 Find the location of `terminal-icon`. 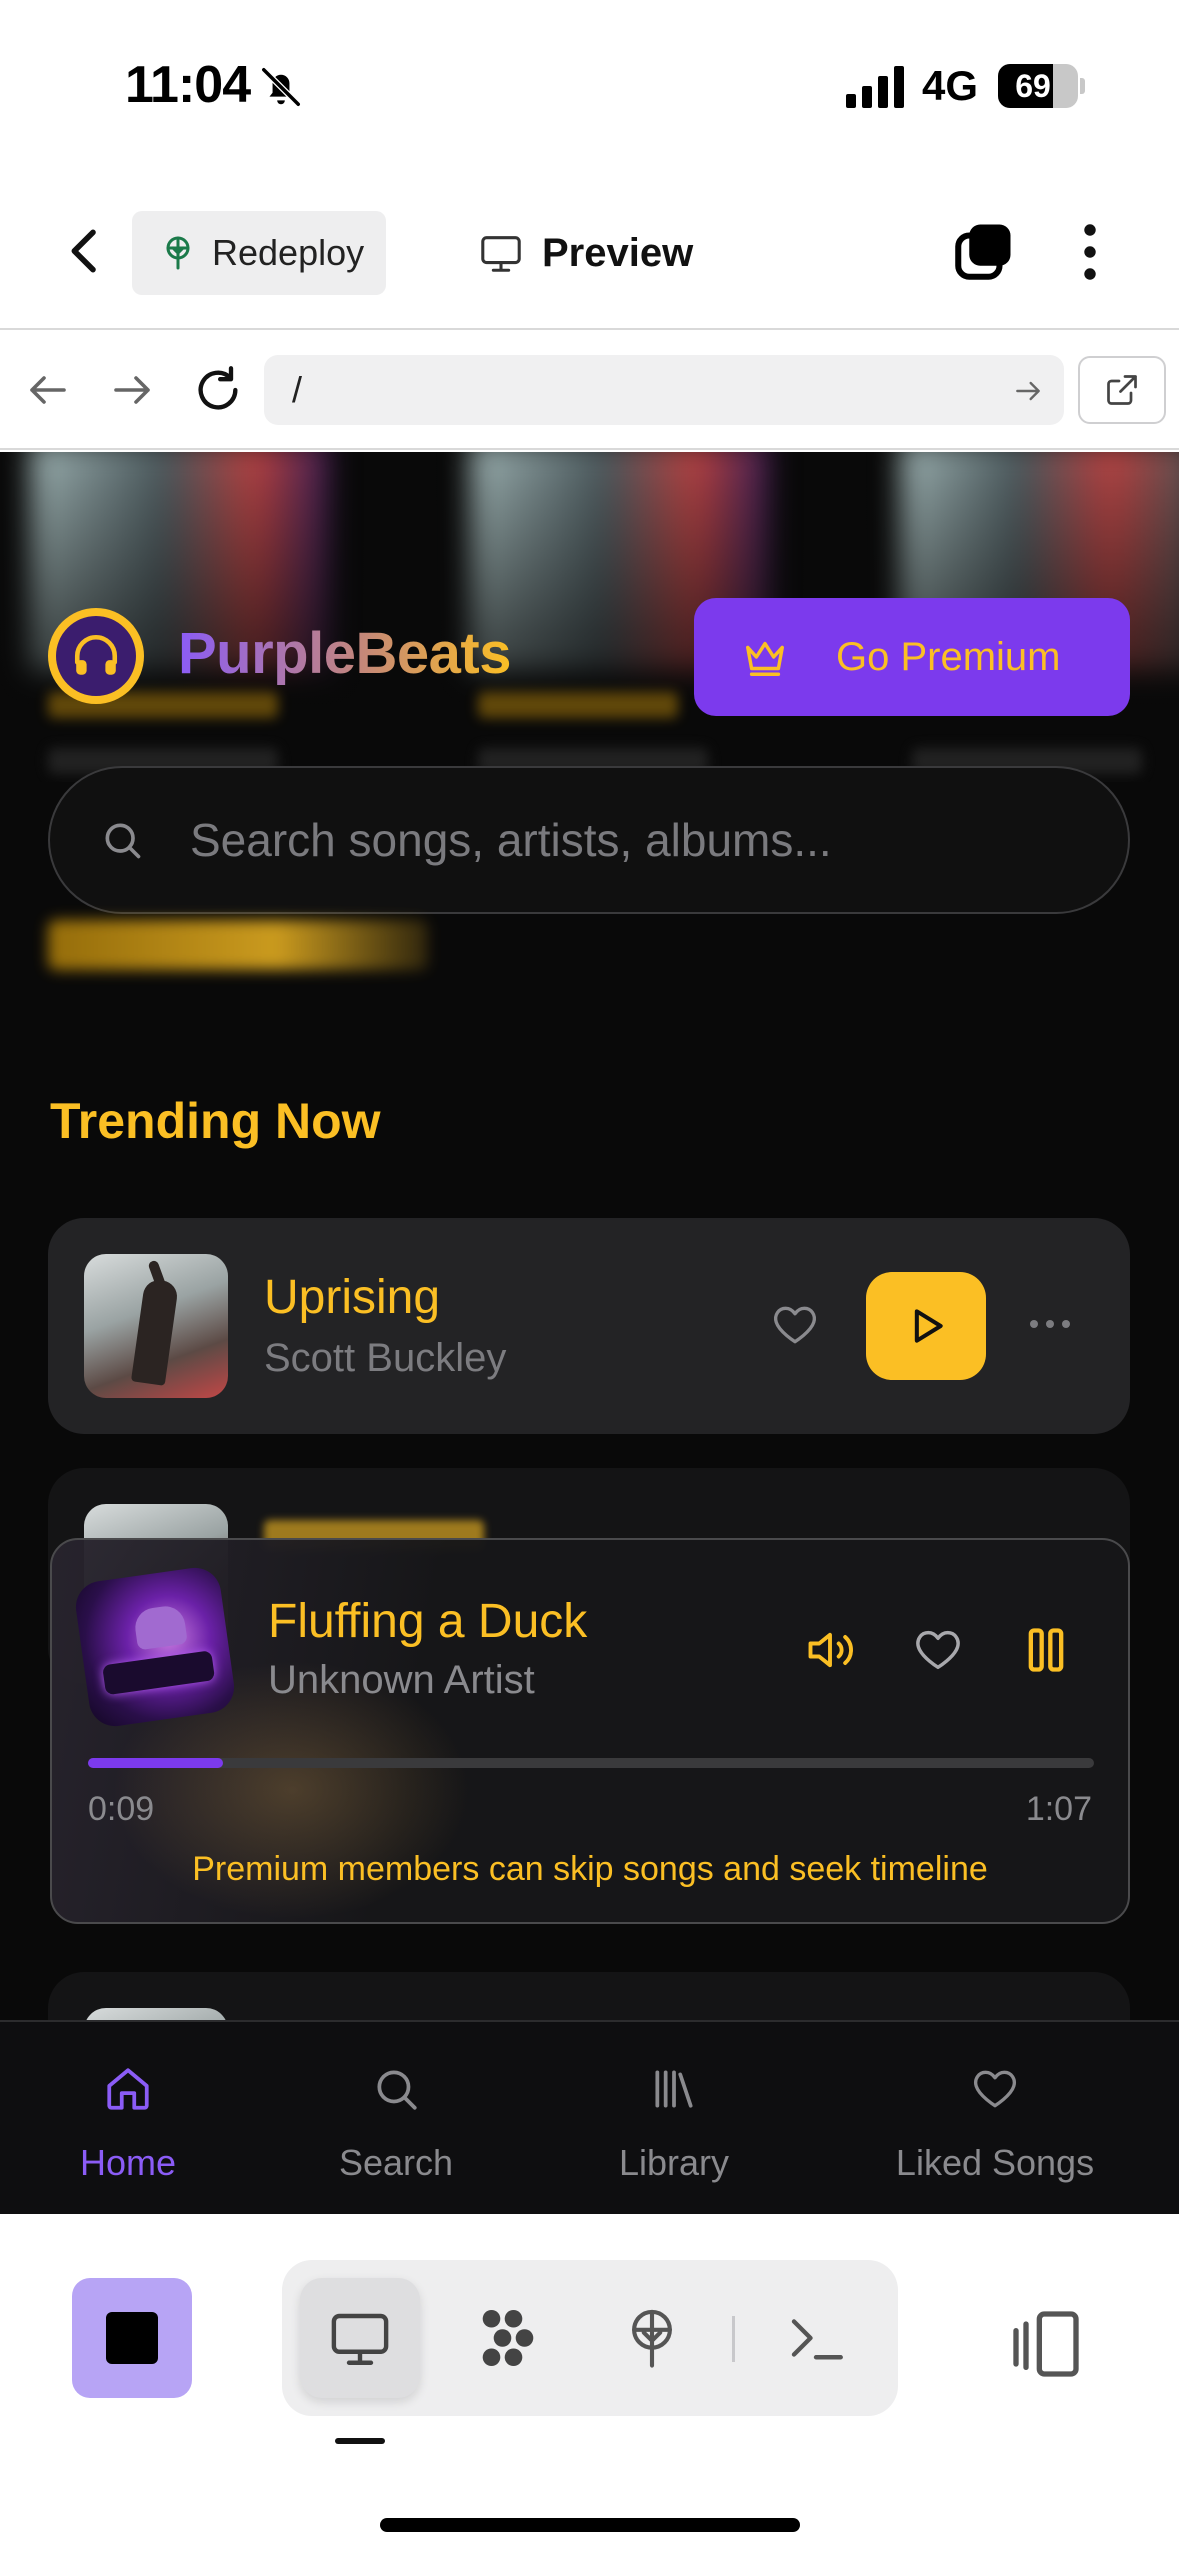

terminal-icon is located at coordinates (817, 2339).